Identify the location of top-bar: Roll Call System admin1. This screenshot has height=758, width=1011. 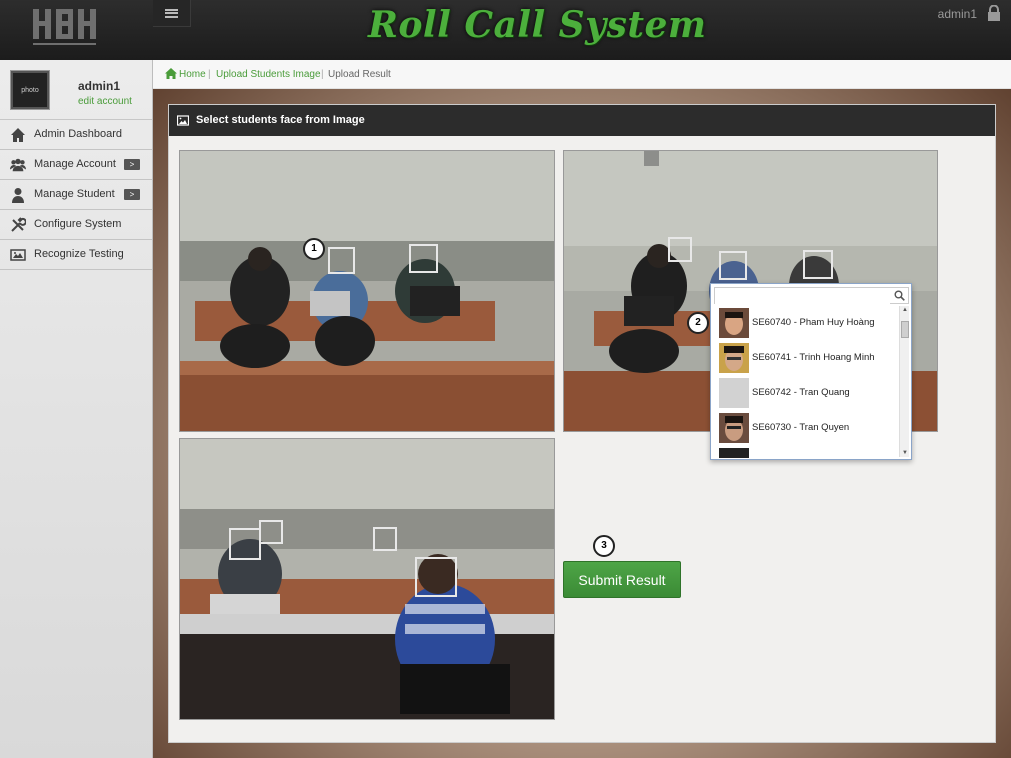
(505, 30).